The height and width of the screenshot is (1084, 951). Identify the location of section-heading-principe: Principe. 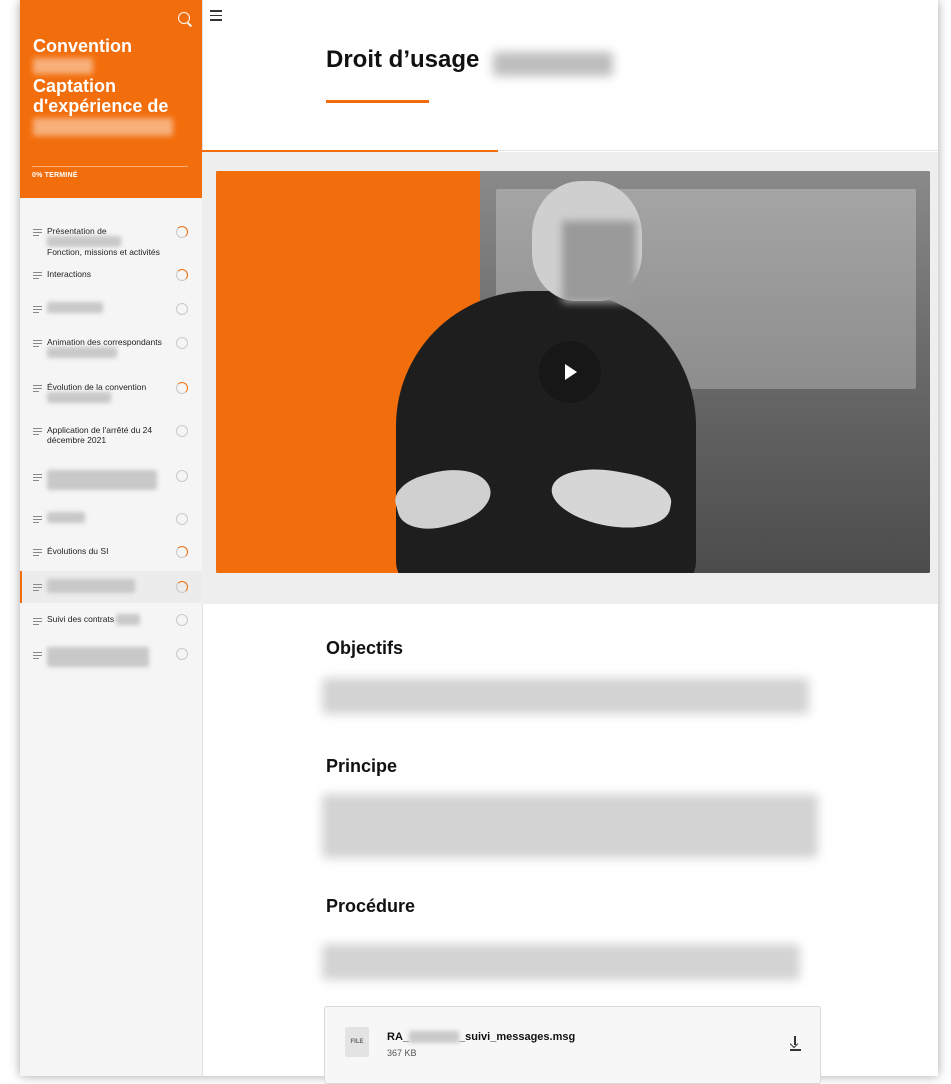
(362, 766).